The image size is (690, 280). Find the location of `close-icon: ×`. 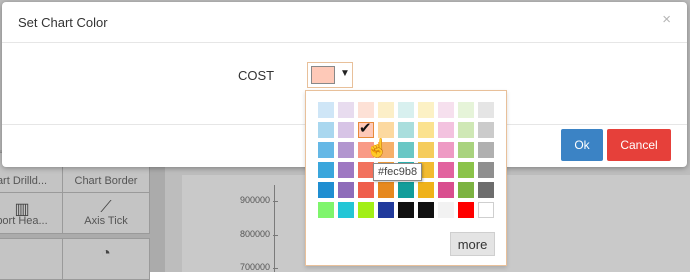

close-icon: × is located at coordinates (666, 19).